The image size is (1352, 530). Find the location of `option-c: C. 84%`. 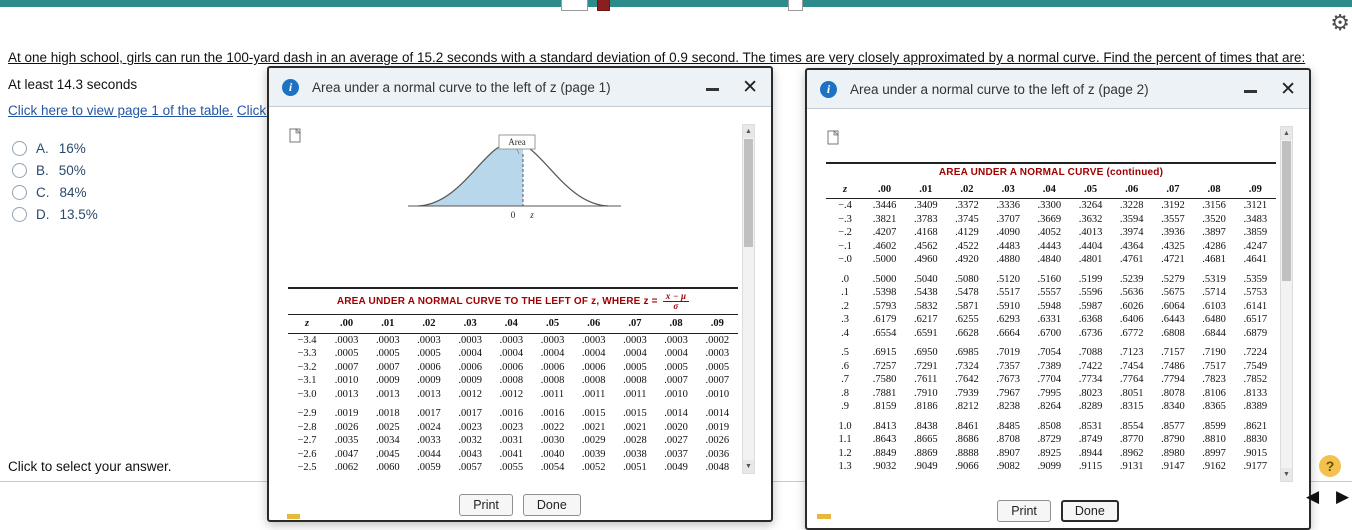

option-c: C. 84% is located at coordinates (55, 192).